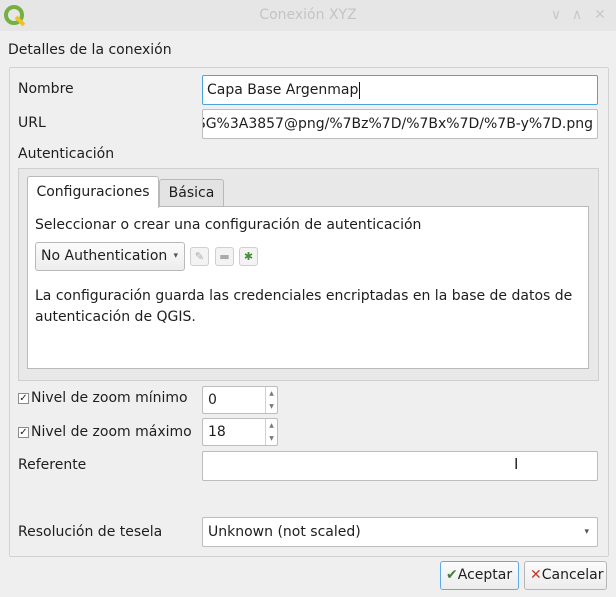  I want to click on accept-icon: ✔, so click(452, 575).